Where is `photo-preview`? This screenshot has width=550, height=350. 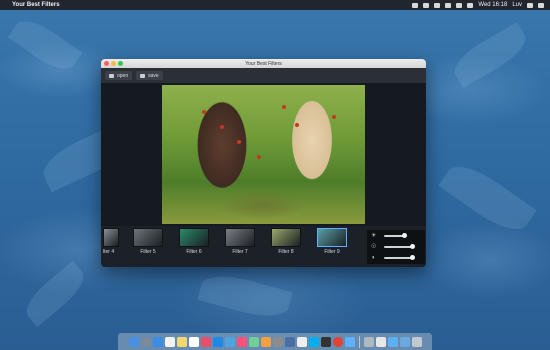
photo-preview is located at coordinates (263, 154).